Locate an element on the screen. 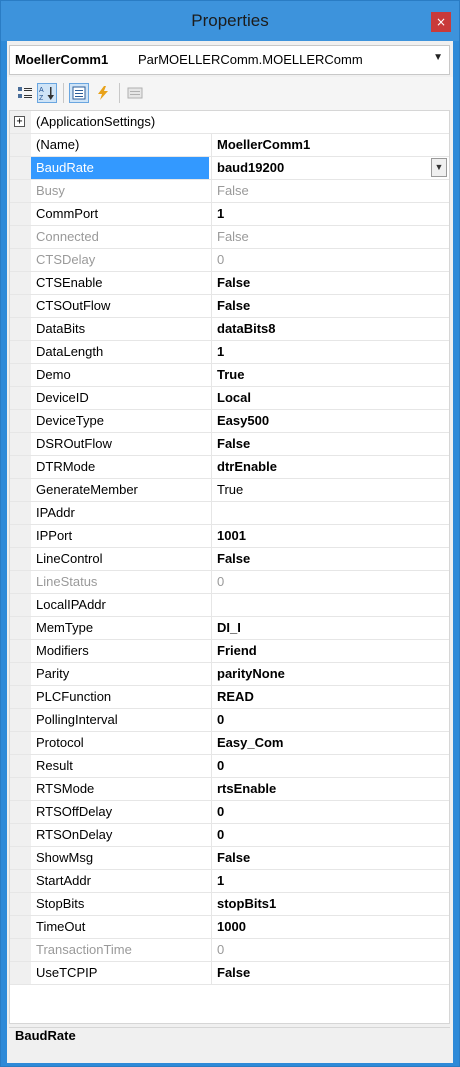 This screenshot has width=460, height=1067. property-row: Protocol Easy_Com is located at coordinates (229, 743).